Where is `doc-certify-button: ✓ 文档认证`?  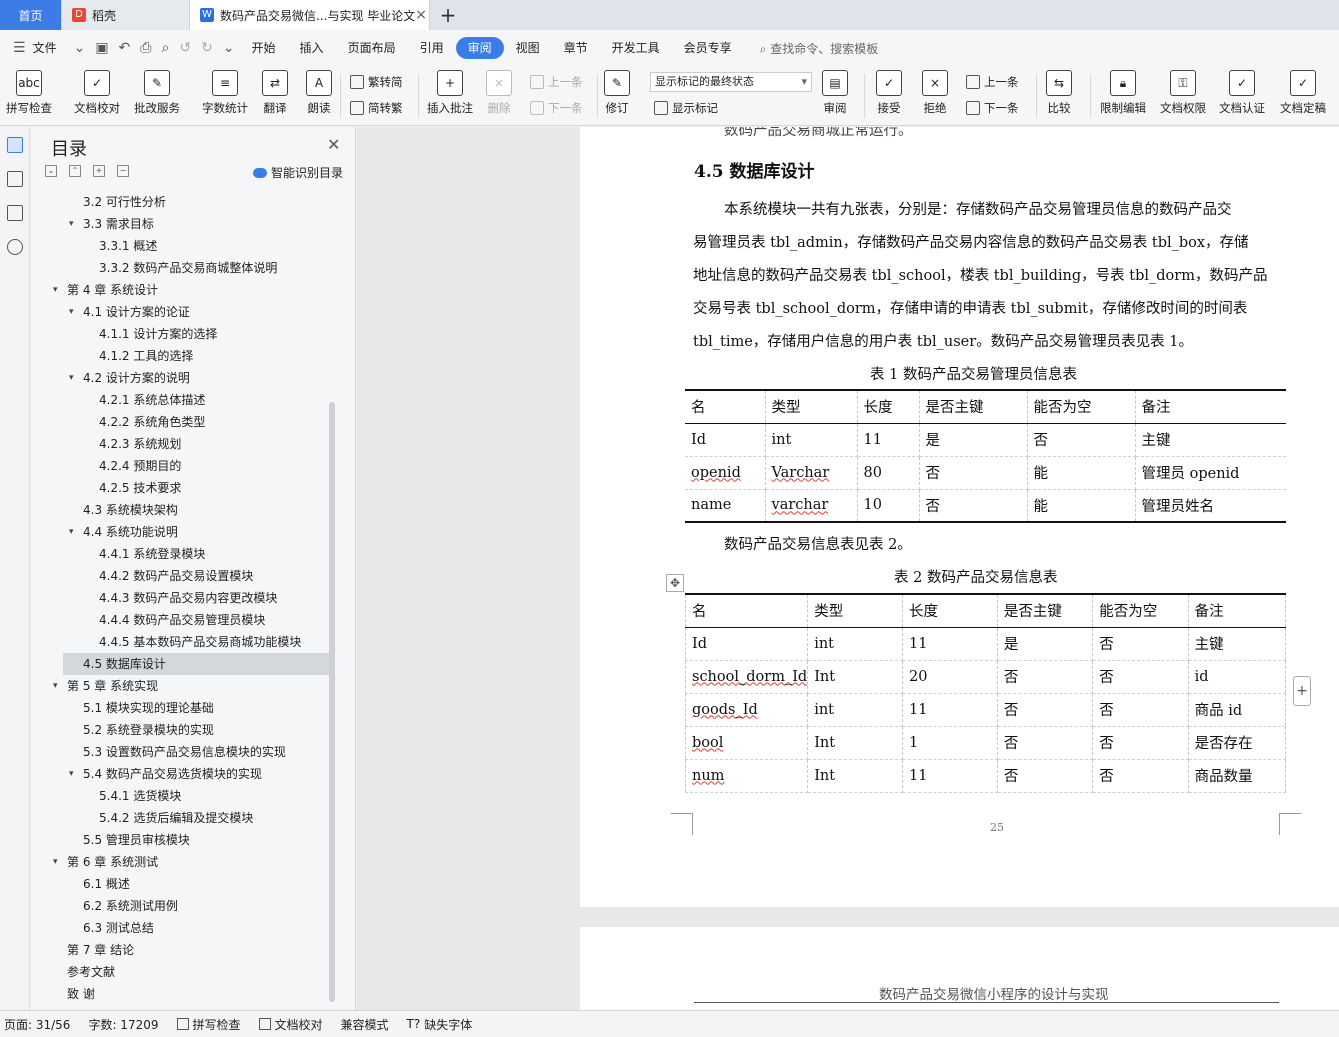 doc-certify-button: ✓ 文档认证 is located at coordinates (1242, 93).